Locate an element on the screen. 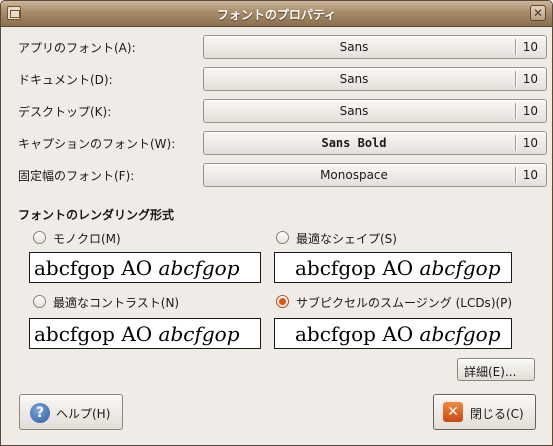  help-button: ? ヘルプ(H) is located at coordinates (71, 412).